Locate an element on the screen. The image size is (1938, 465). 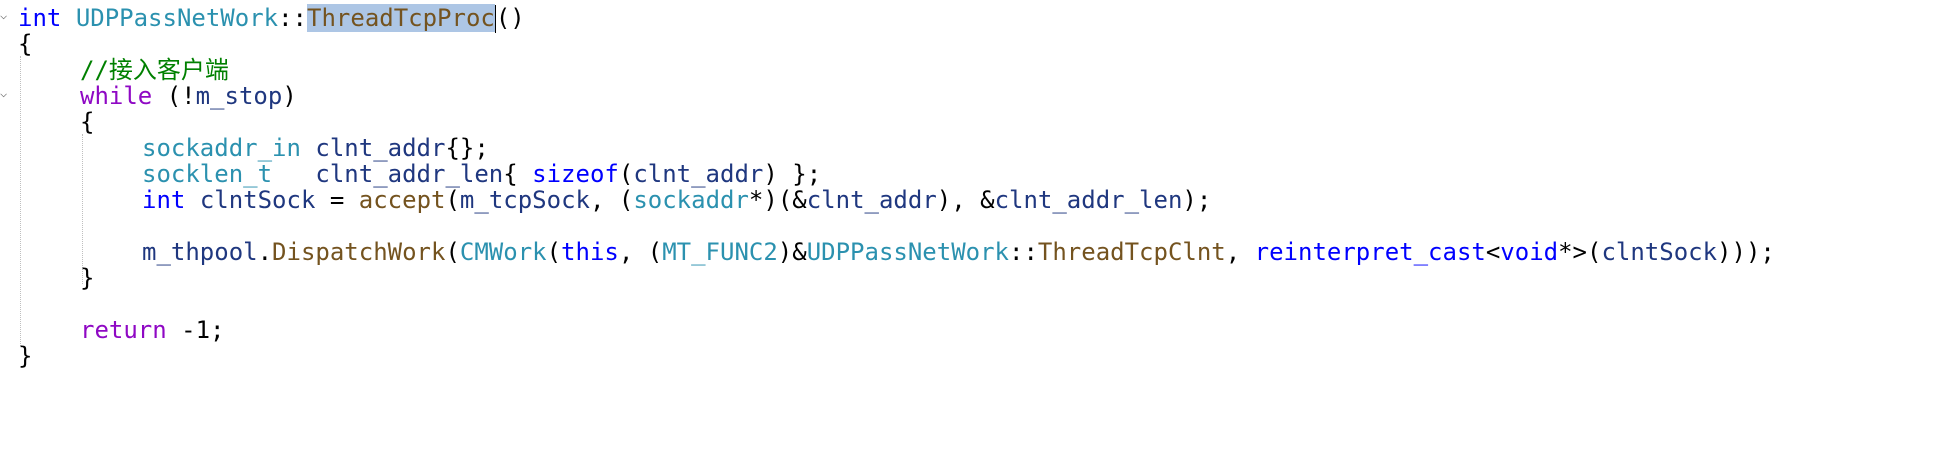
variable-clnt-sock: clntSock is located at coordinates (257, 200).